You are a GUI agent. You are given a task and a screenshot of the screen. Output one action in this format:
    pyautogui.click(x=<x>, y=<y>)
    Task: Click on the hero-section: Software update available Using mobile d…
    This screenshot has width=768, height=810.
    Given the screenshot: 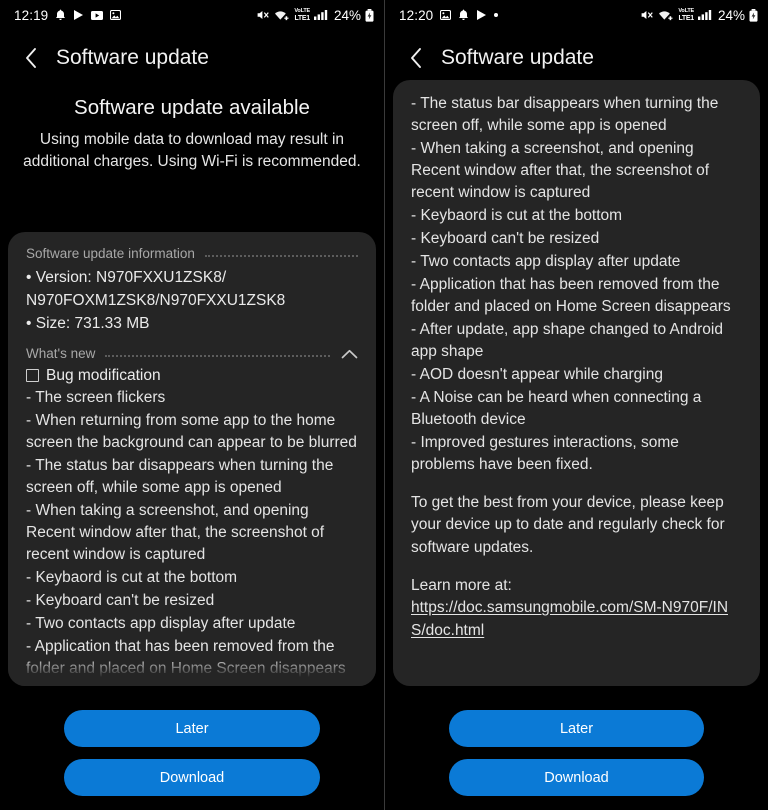 What is the action you would take?
    pyautogui.click(x=192, y=134)
    